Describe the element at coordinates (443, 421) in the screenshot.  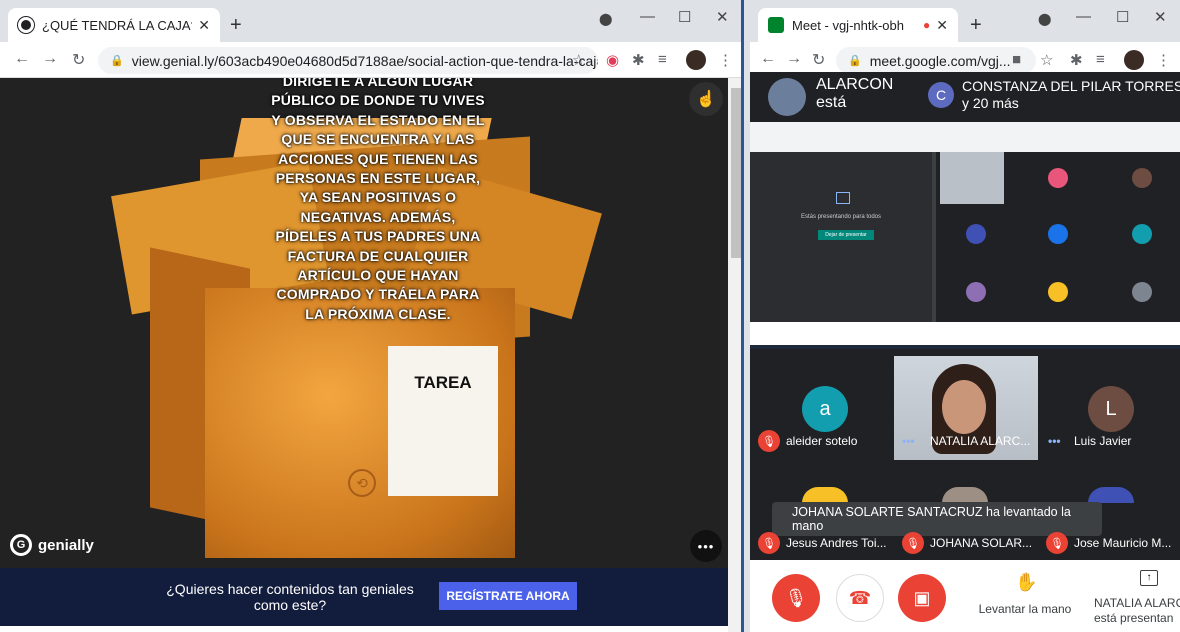
I see `task-card: TAREA` at that location.